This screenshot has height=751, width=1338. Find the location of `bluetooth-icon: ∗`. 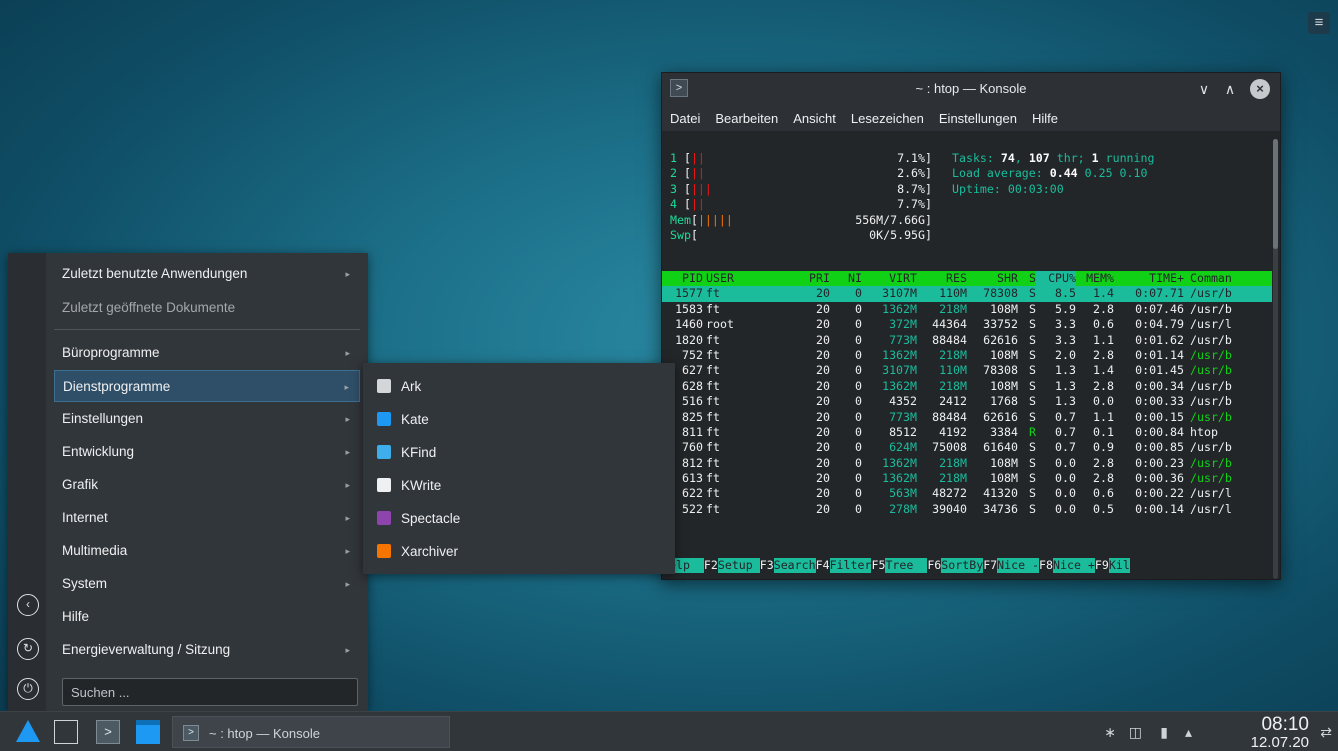

bluetooth-icon: ∗ is located at coordinates (1110, 732).